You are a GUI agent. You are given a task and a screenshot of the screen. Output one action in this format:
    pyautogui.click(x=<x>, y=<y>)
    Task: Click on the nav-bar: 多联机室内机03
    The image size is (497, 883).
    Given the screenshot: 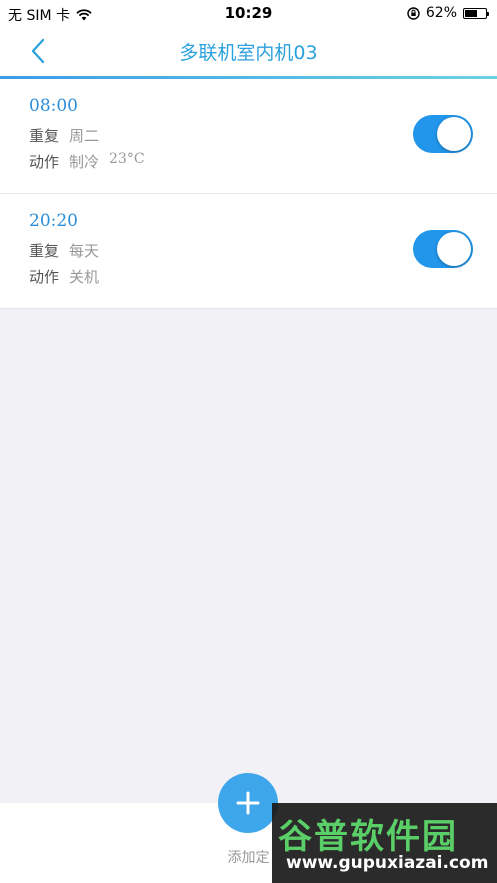 What is the action you would take?
    pyautogui.click(x=248, y=52)
    